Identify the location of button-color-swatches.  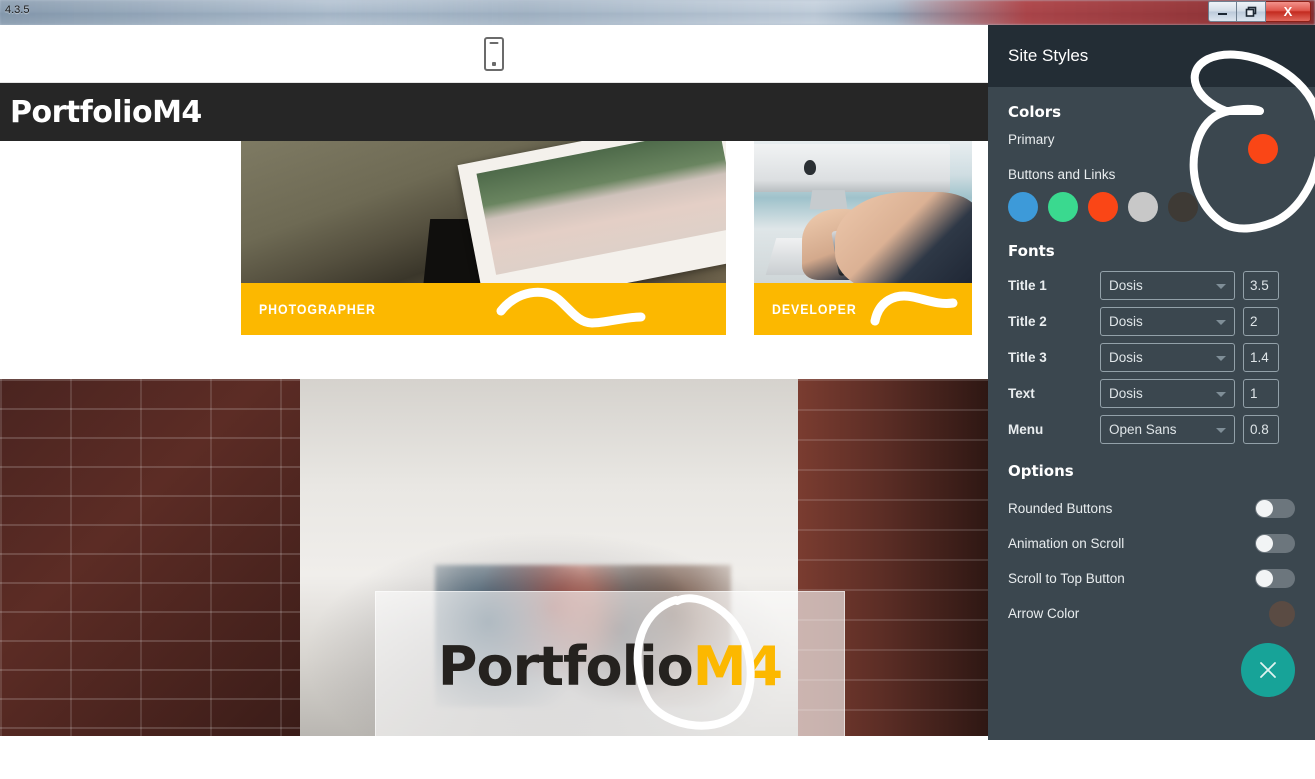
(1151, 207).